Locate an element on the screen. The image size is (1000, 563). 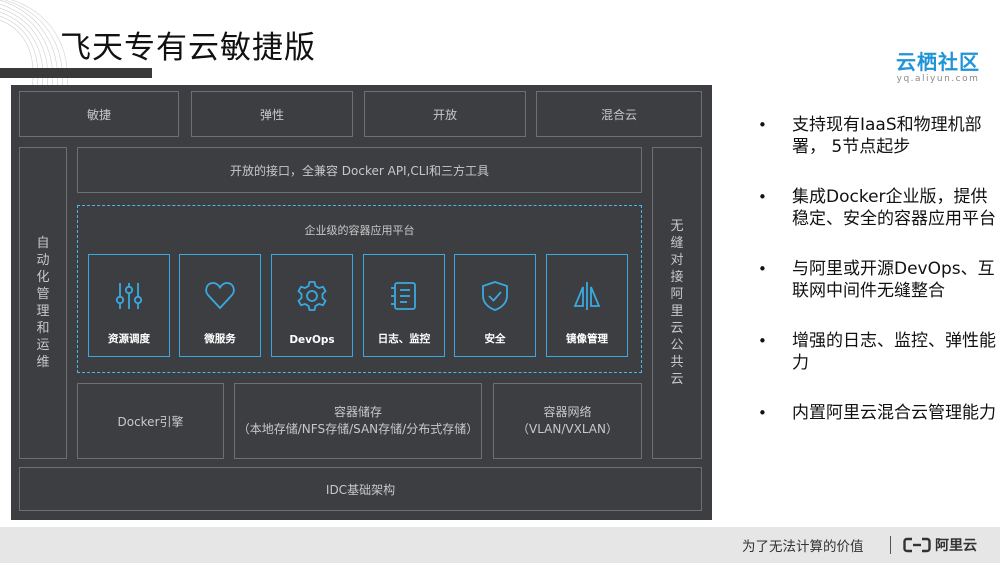
side-auto-ops-label: 自动化管理和运维 is located at coordinates (43, 303).